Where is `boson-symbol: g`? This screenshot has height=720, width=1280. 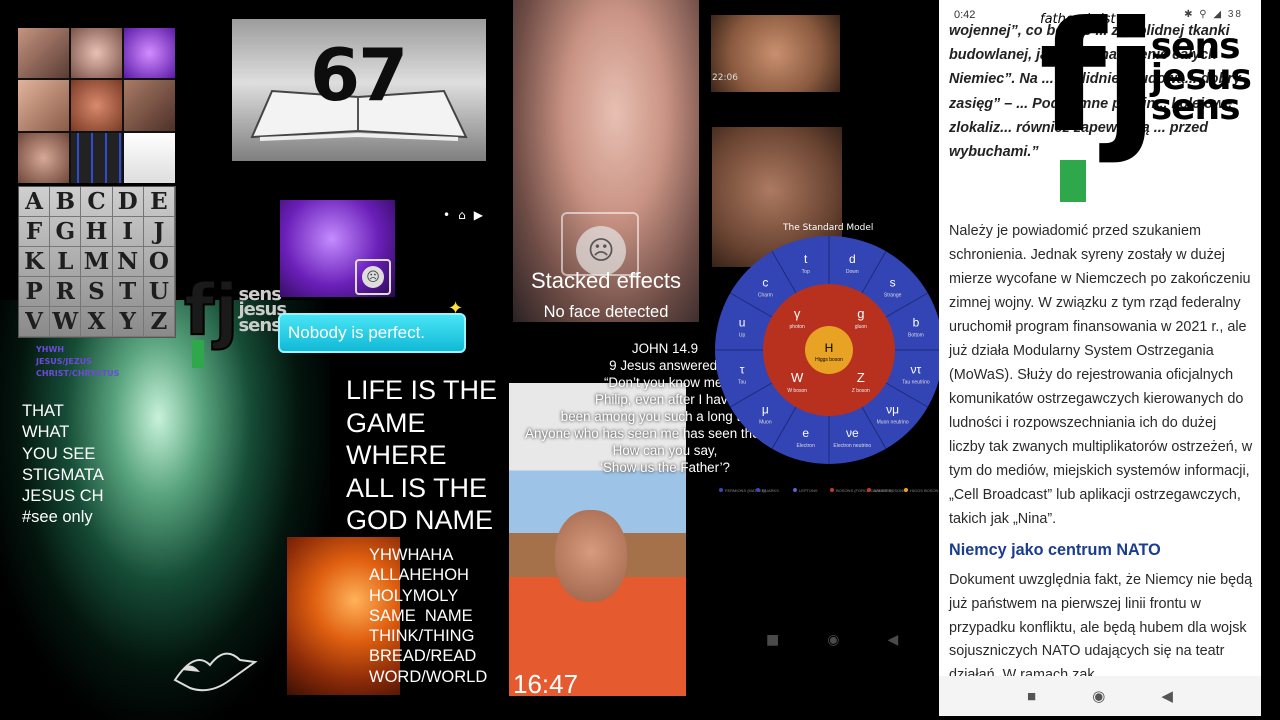 boson-symbol: g is located at coordinates (860, 313).